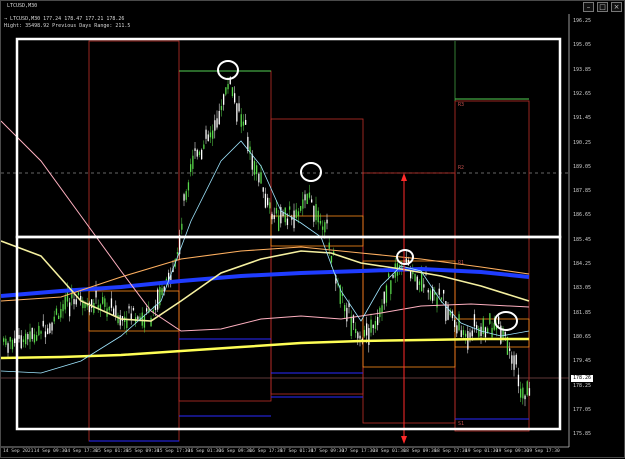  What do you see at coordinates (112, 451) in the screenshot?
I see `time-tick-label: 15 Sep 01:30` at bounding box center [112, 451].